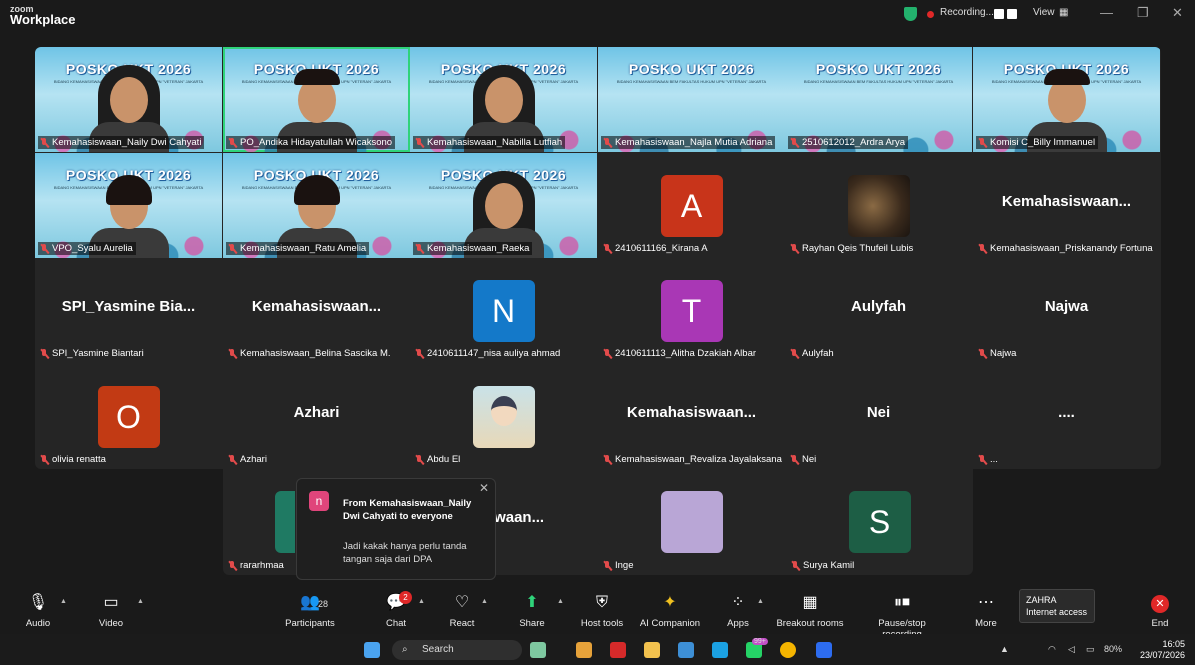 This screenshot has height=665, width=1195. Describe the element at coordinates (652, 650) in the screenshot. I see `file-explorer-icon` at that location.